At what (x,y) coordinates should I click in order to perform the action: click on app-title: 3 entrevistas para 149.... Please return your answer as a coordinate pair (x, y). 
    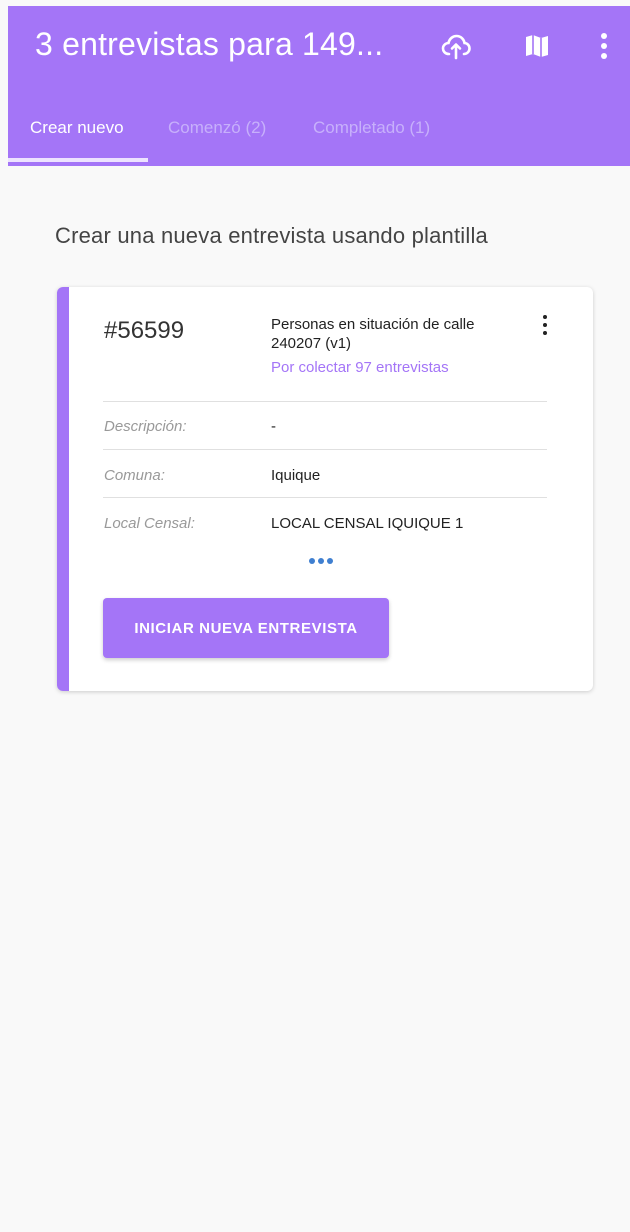
    Looking at the image, I should click on (209, 44).